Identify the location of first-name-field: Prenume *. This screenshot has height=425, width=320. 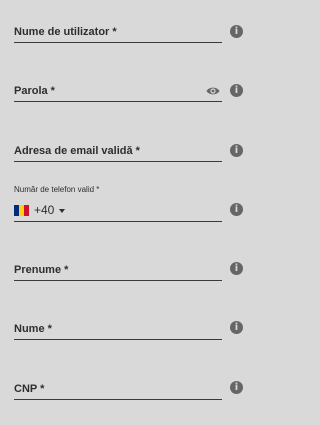
(118, 272).